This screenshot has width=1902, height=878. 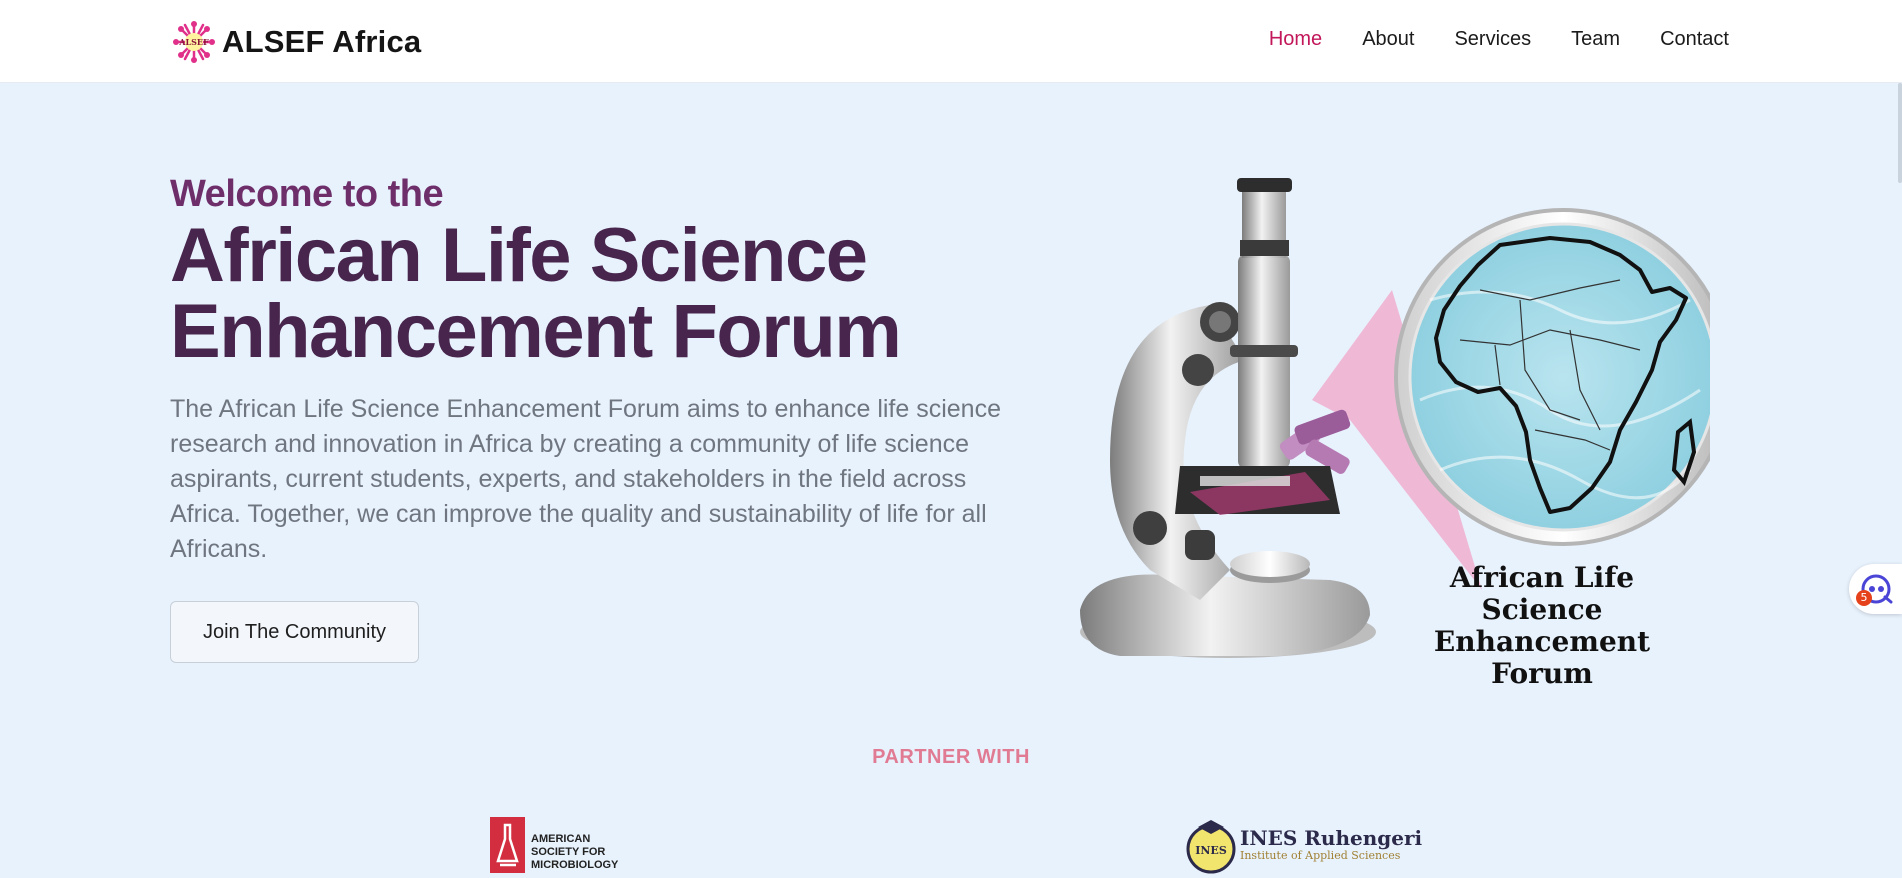 What do you see at coordinates (1264, 361) in the screenshot?
I see `microscope-tube` at bounding box center [1264, 361].